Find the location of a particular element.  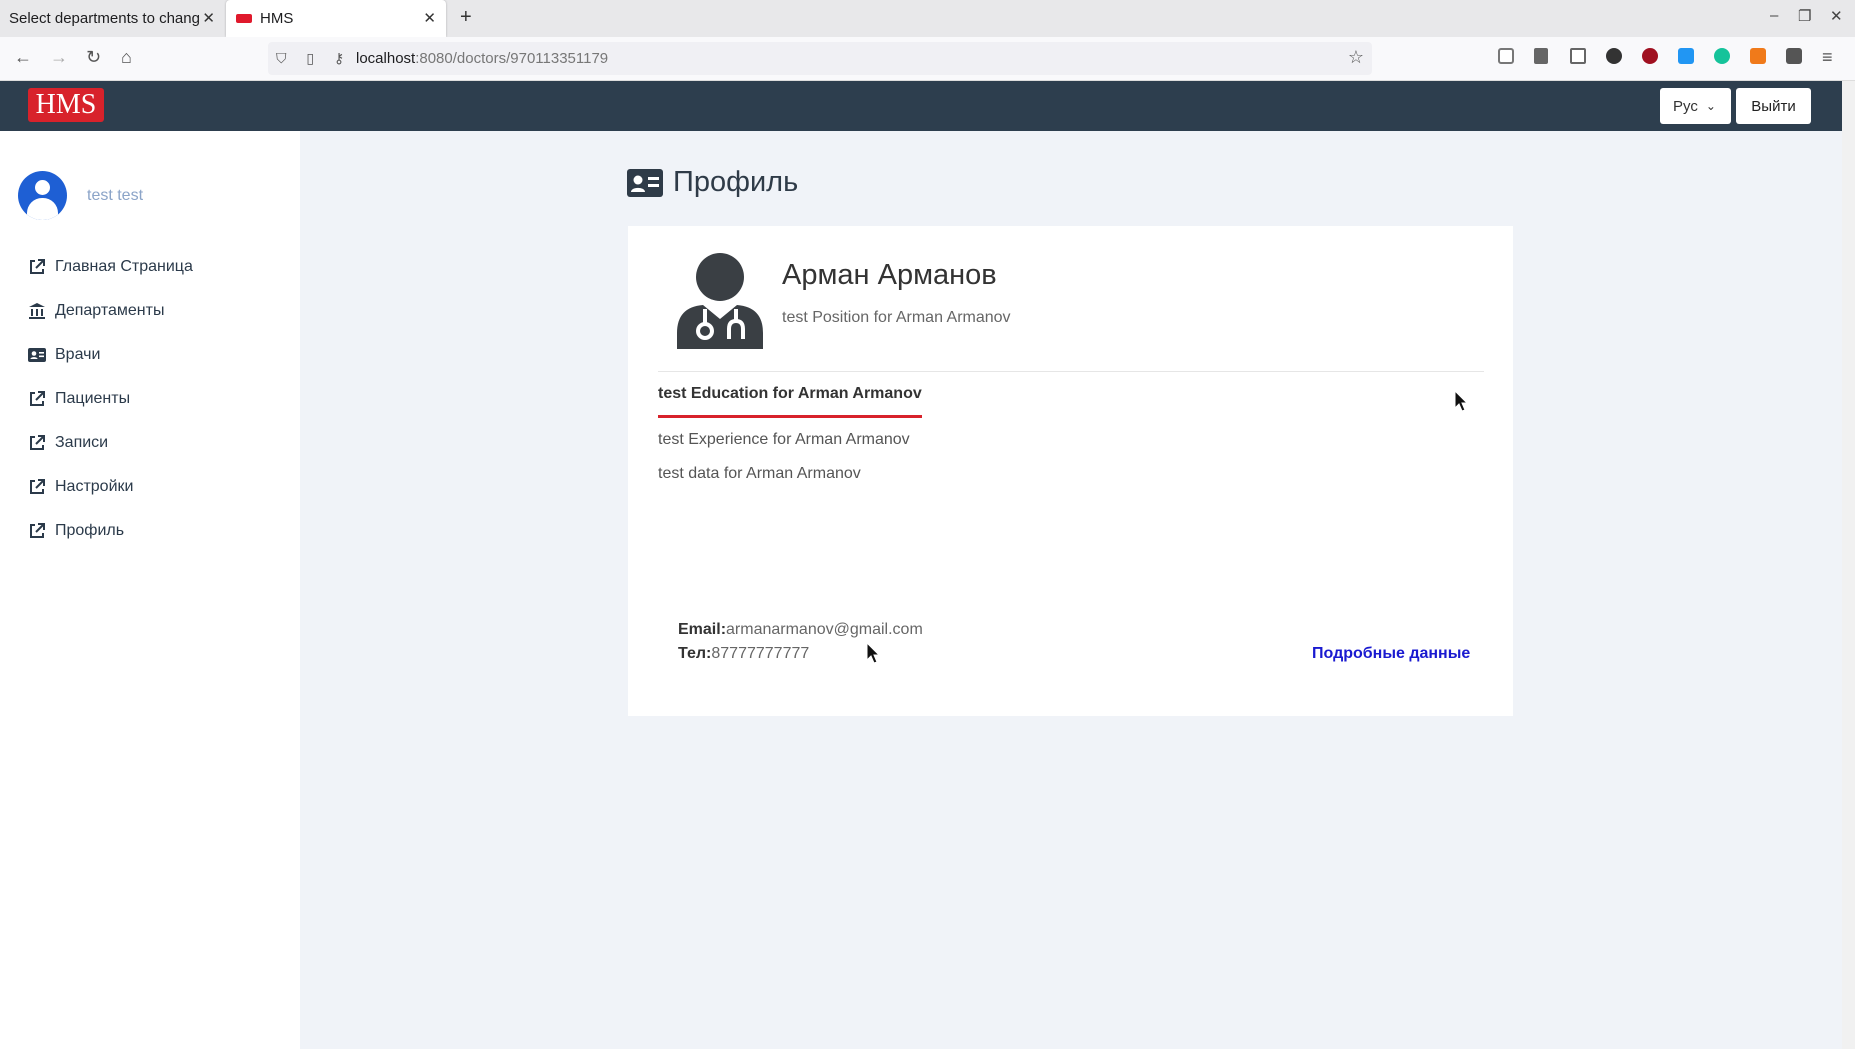

sidebar-toggle-icon is located at coordinates (1578, 56).